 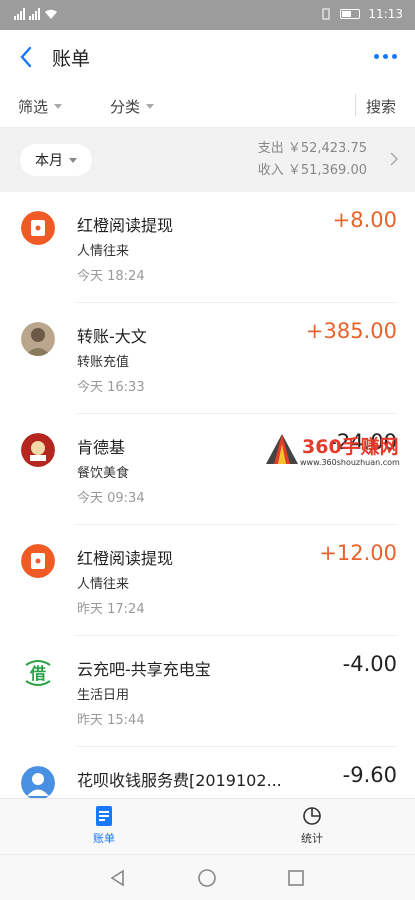 I want to click on svg-text: 借, so click(x=37, y=673).